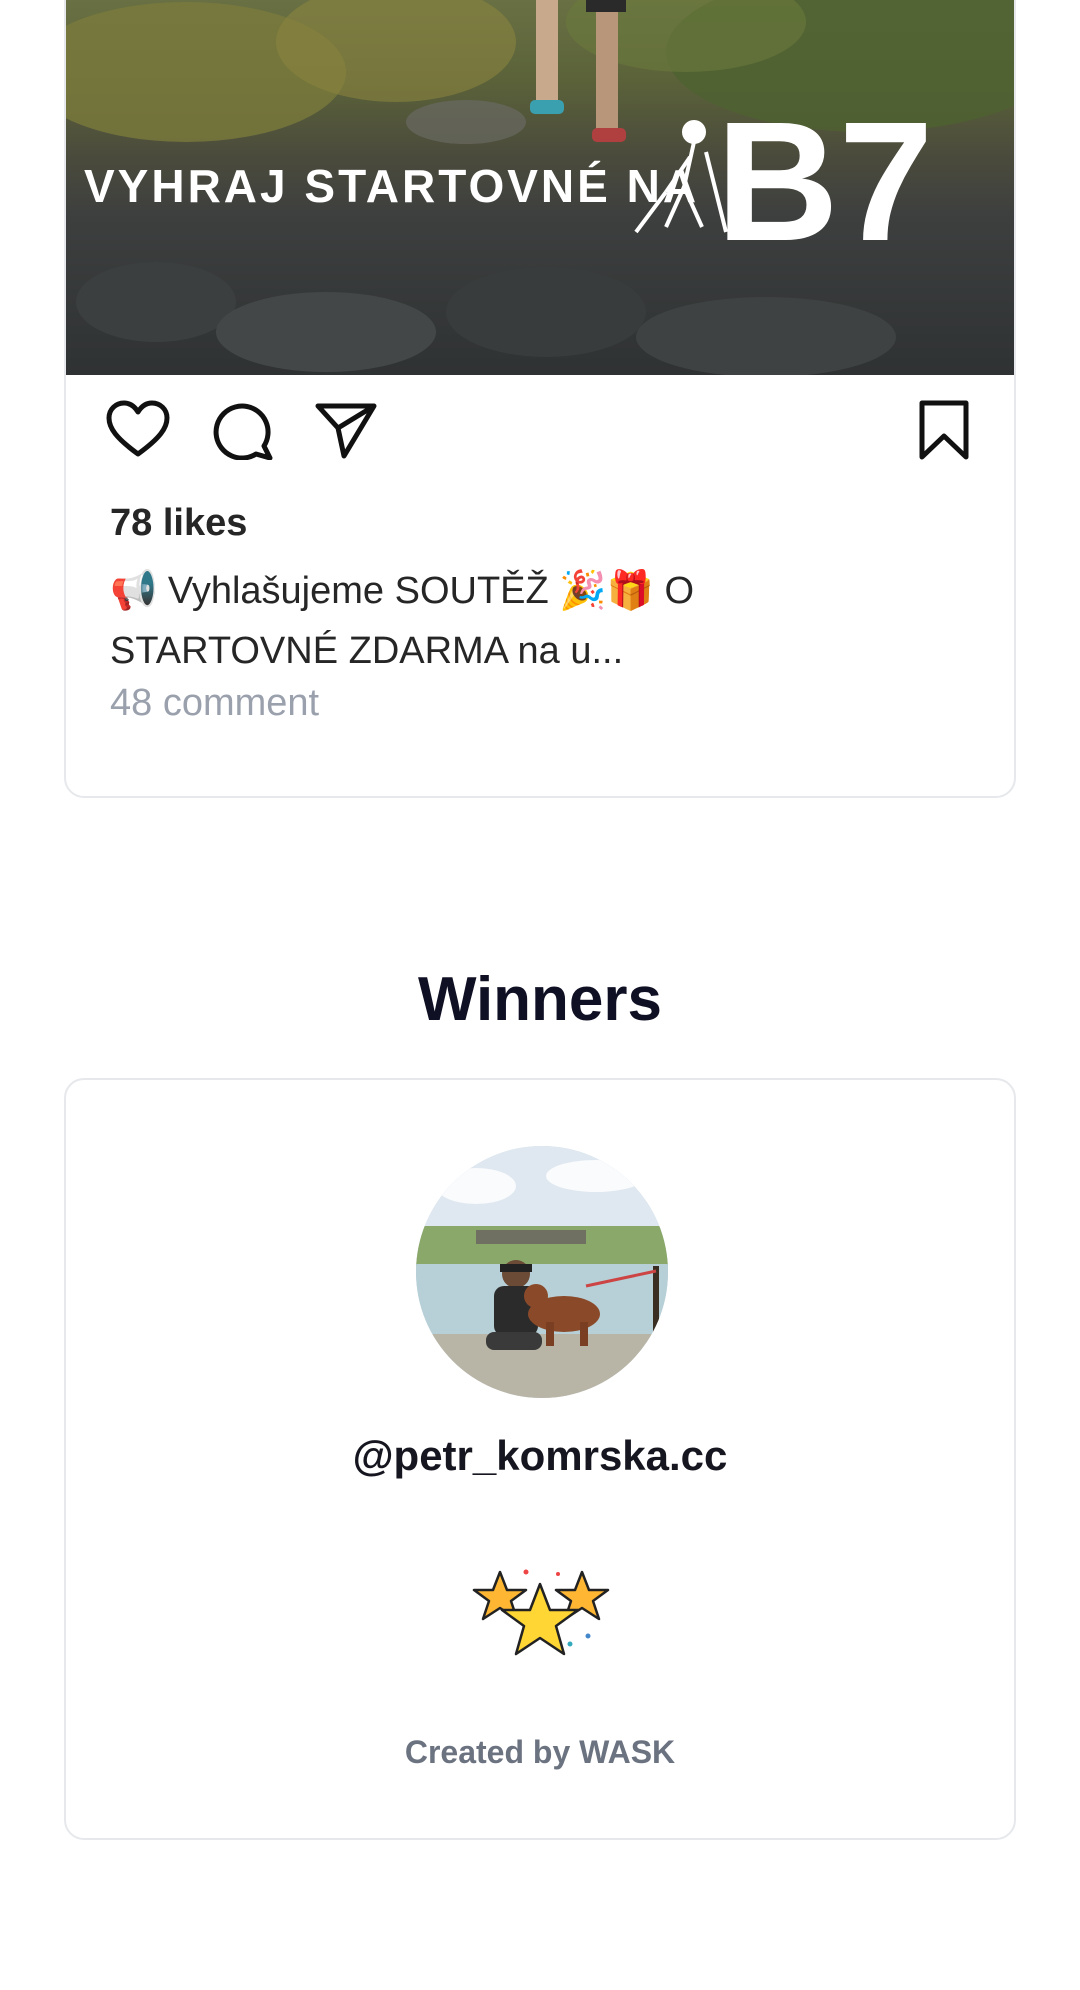  I want to click on megaphone-emoji: 📢, so click(134, 590).